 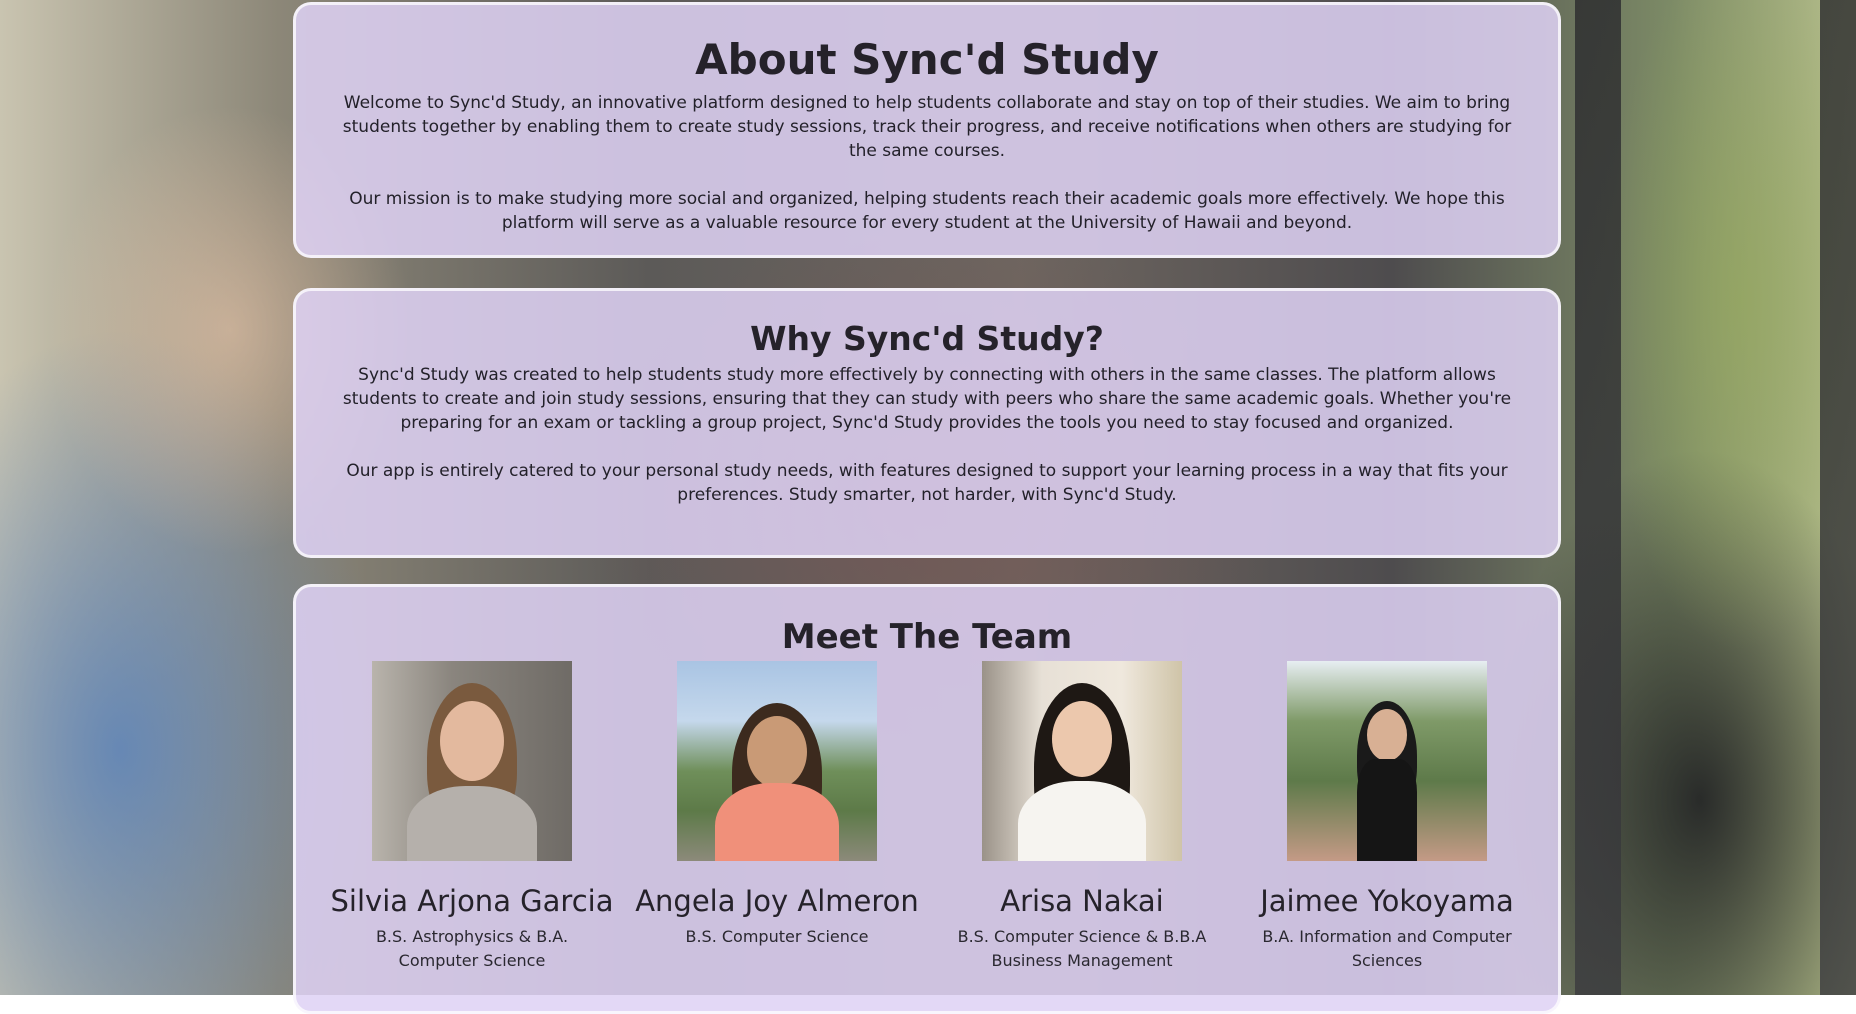 I want to click on team-title: Meet The Team, so click(x=927, y=637).